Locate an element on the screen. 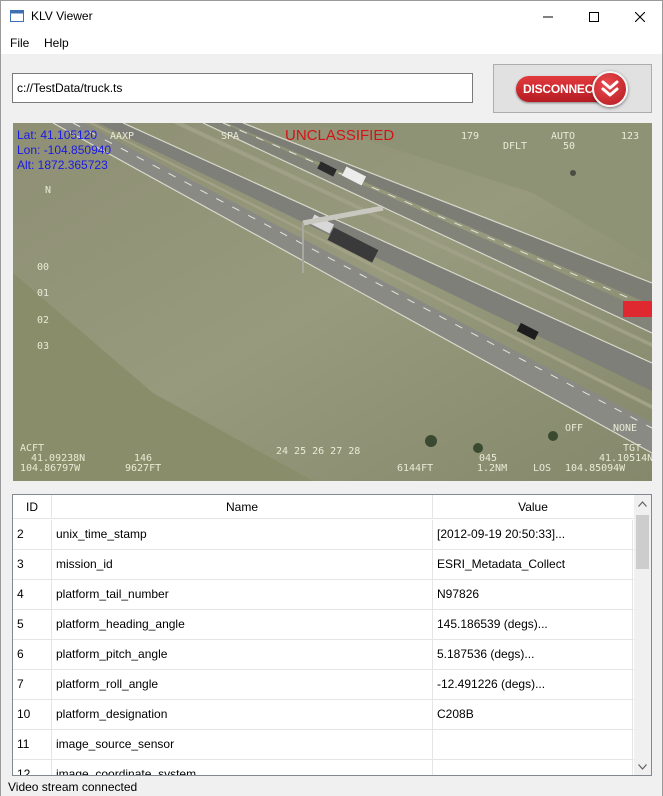  close-button is located at coordinates (640, 16).